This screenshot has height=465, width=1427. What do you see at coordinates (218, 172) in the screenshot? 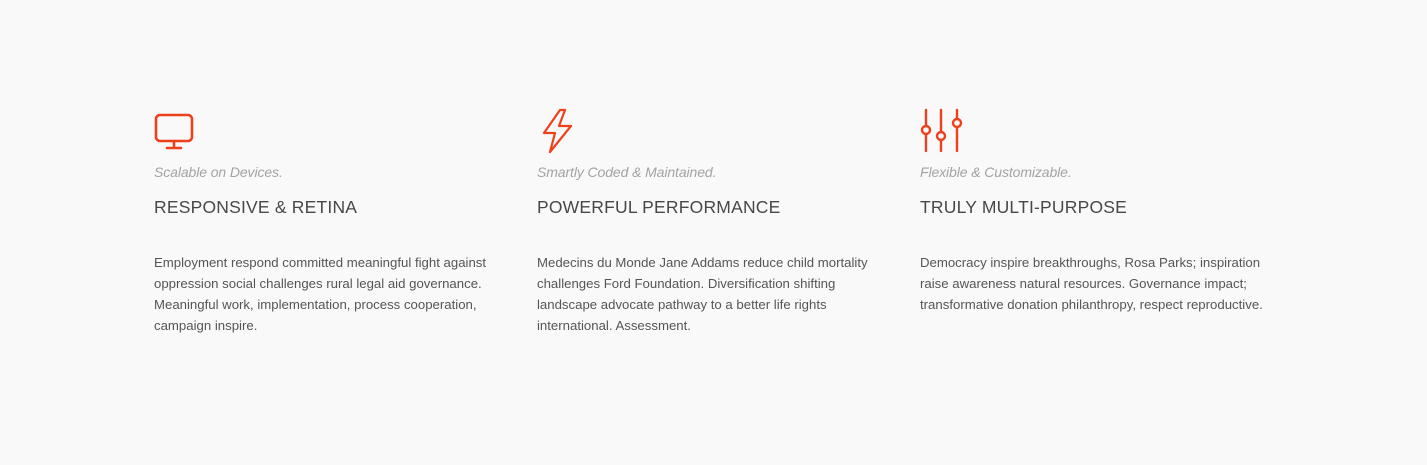
I see `feature-subtitle: Scalable on Devices.` at bounding box center [218, 172].